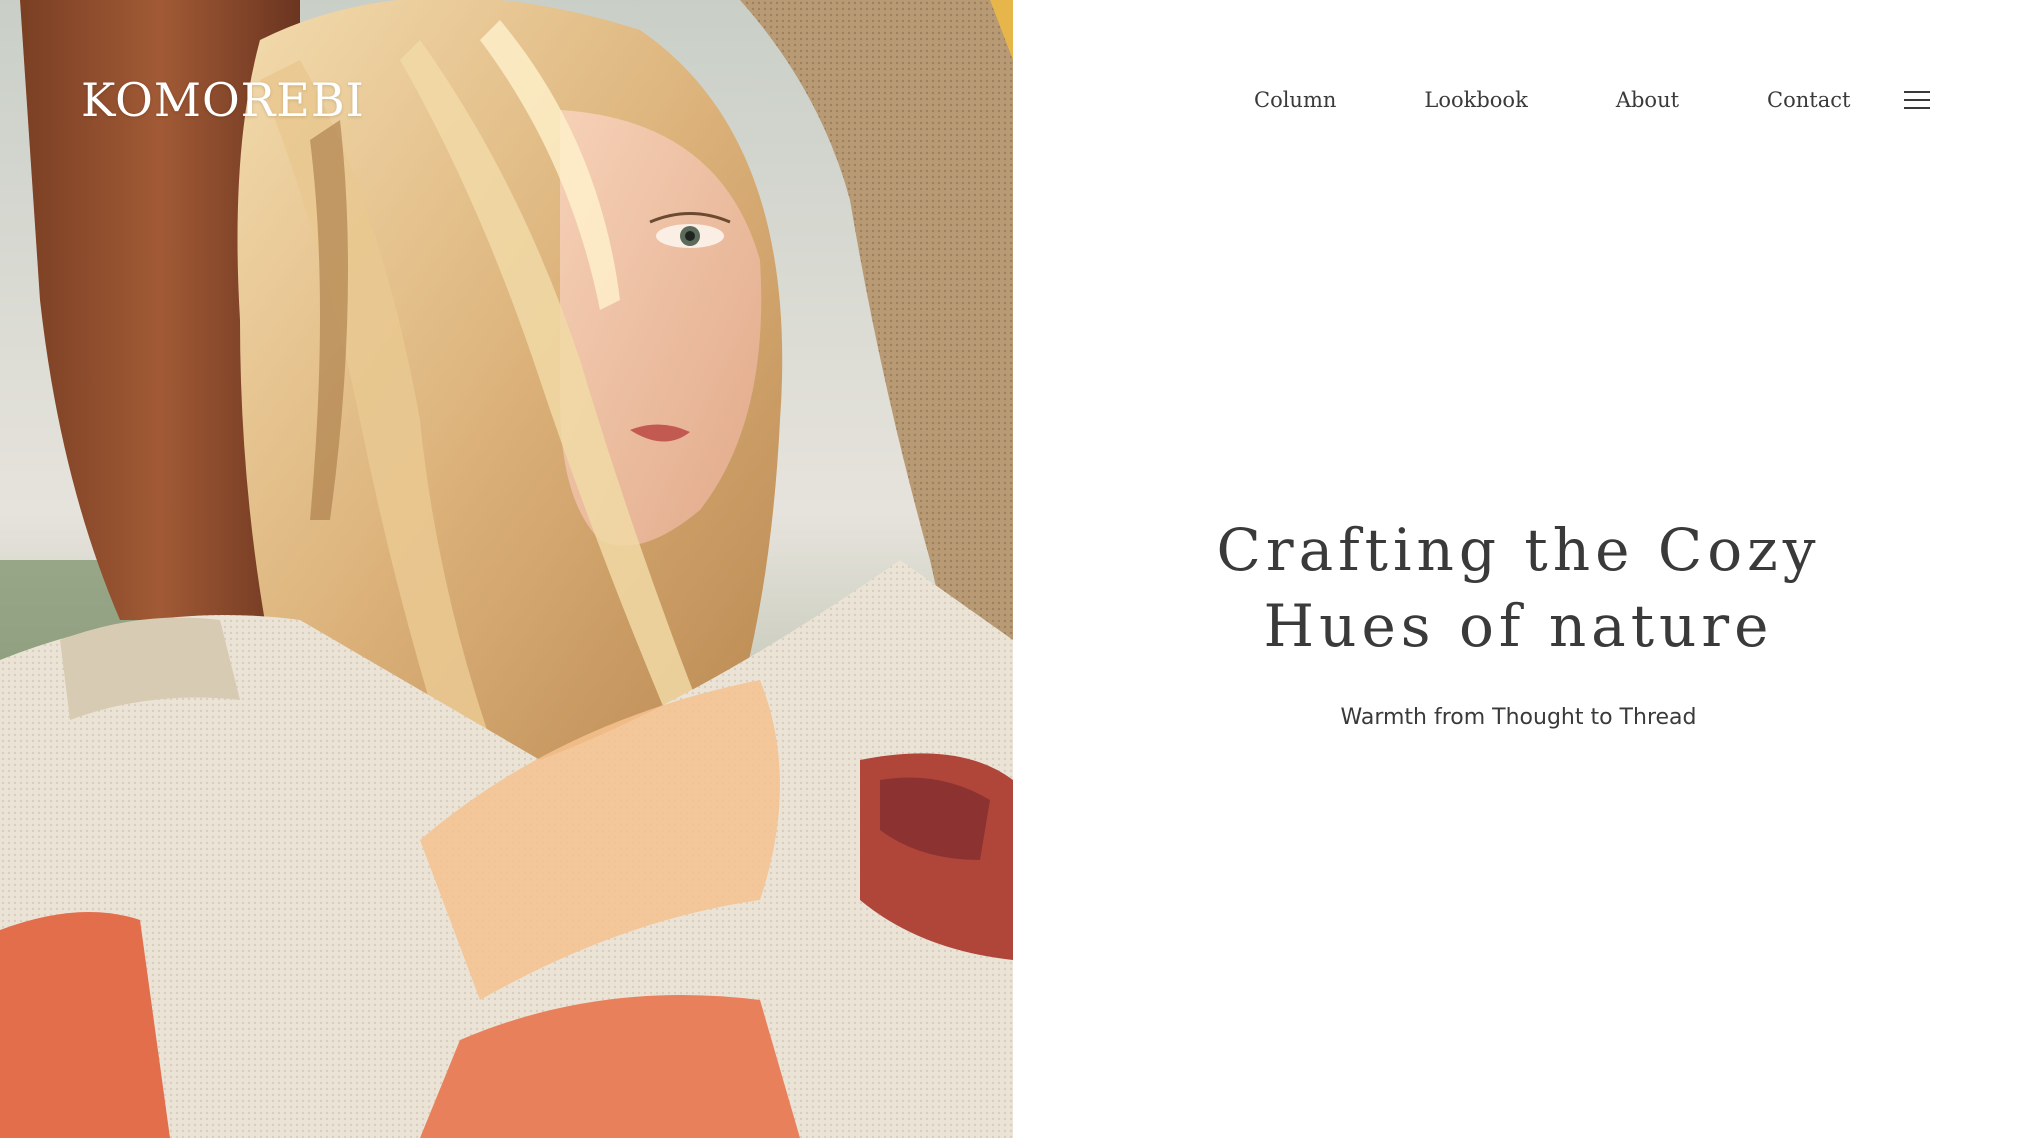 Image resolution: width=2024 pixels, height=1138 pixels. Describe the element at coordinates (1647, 100) in the screenshot. I see `nav-link-about: About` at that location.